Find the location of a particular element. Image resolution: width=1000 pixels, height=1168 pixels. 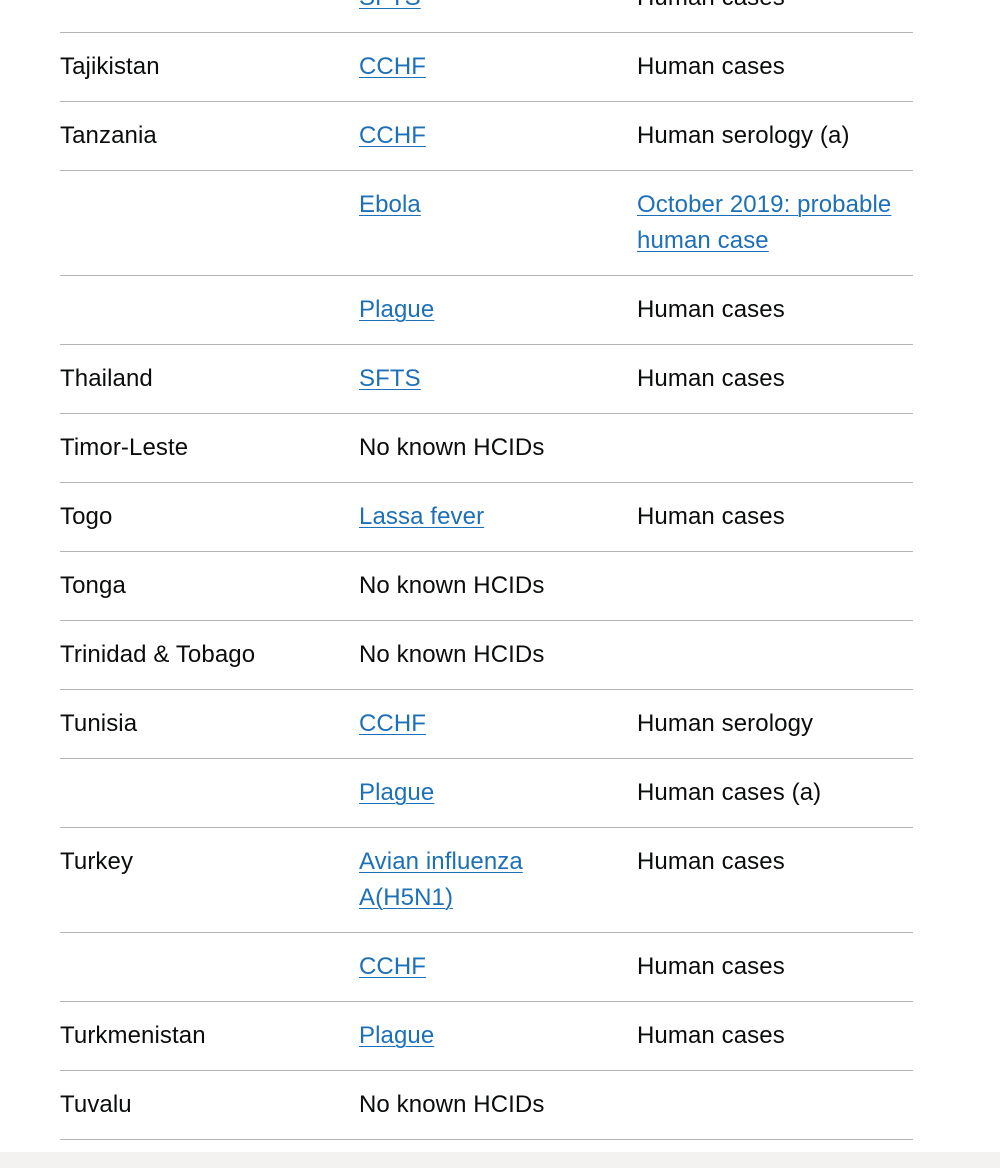

disease-link: Lassa fever is located at coordinates (421, 516).